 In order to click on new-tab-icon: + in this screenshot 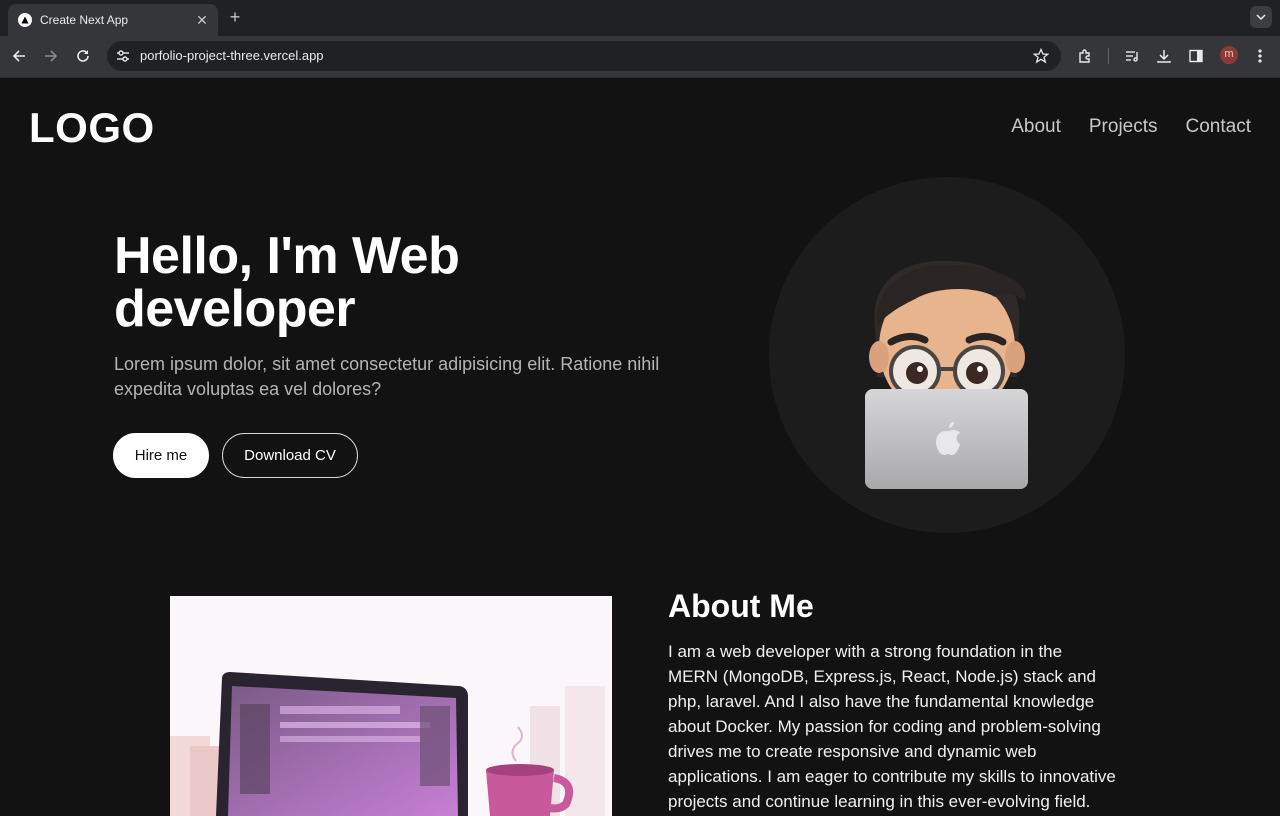, I will do `click(235, 17)`.